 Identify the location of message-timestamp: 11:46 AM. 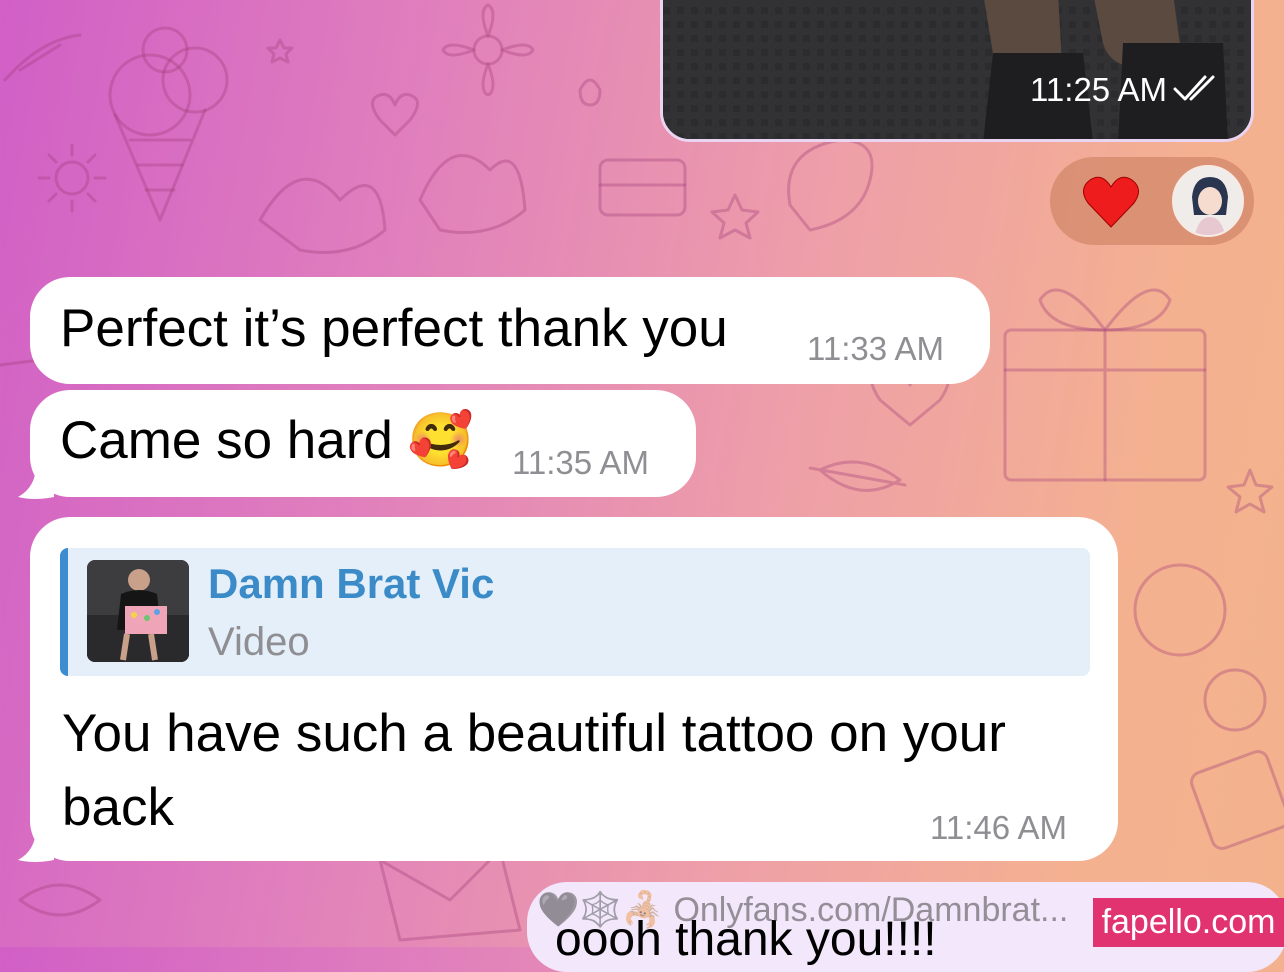
(998, 827).